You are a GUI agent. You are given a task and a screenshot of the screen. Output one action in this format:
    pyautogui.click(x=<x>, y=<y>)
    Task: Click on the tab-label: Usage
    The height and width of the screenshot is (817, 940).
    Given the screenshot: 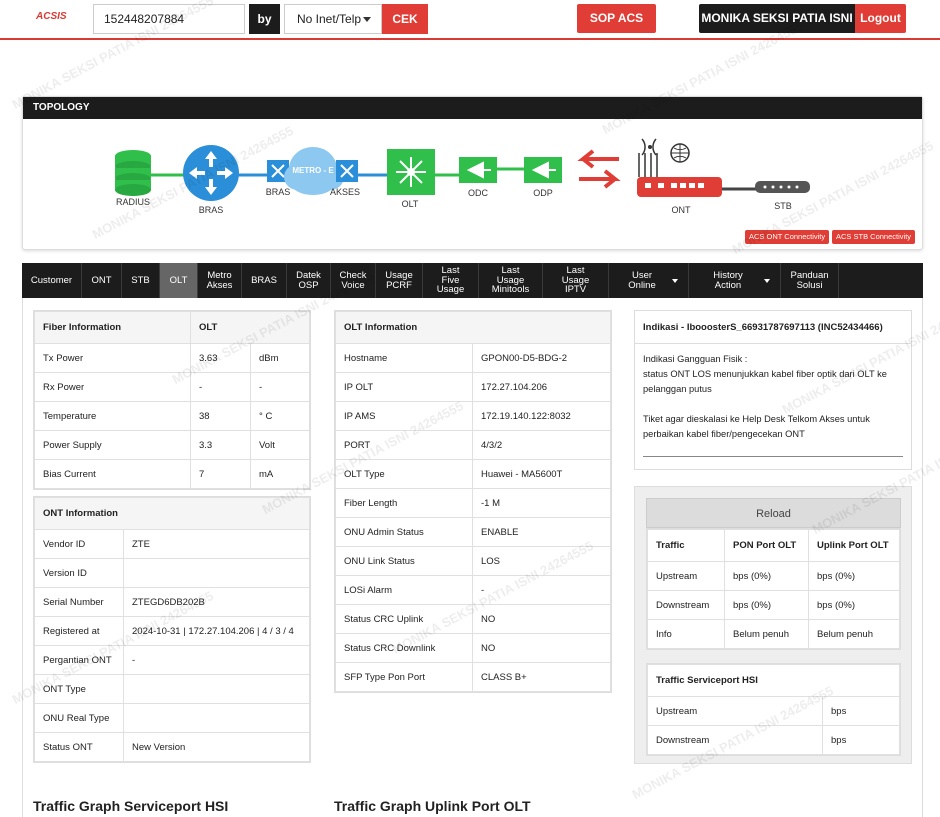 What is the action you would take?
    pyautogui.click(x=450, y=290)
    